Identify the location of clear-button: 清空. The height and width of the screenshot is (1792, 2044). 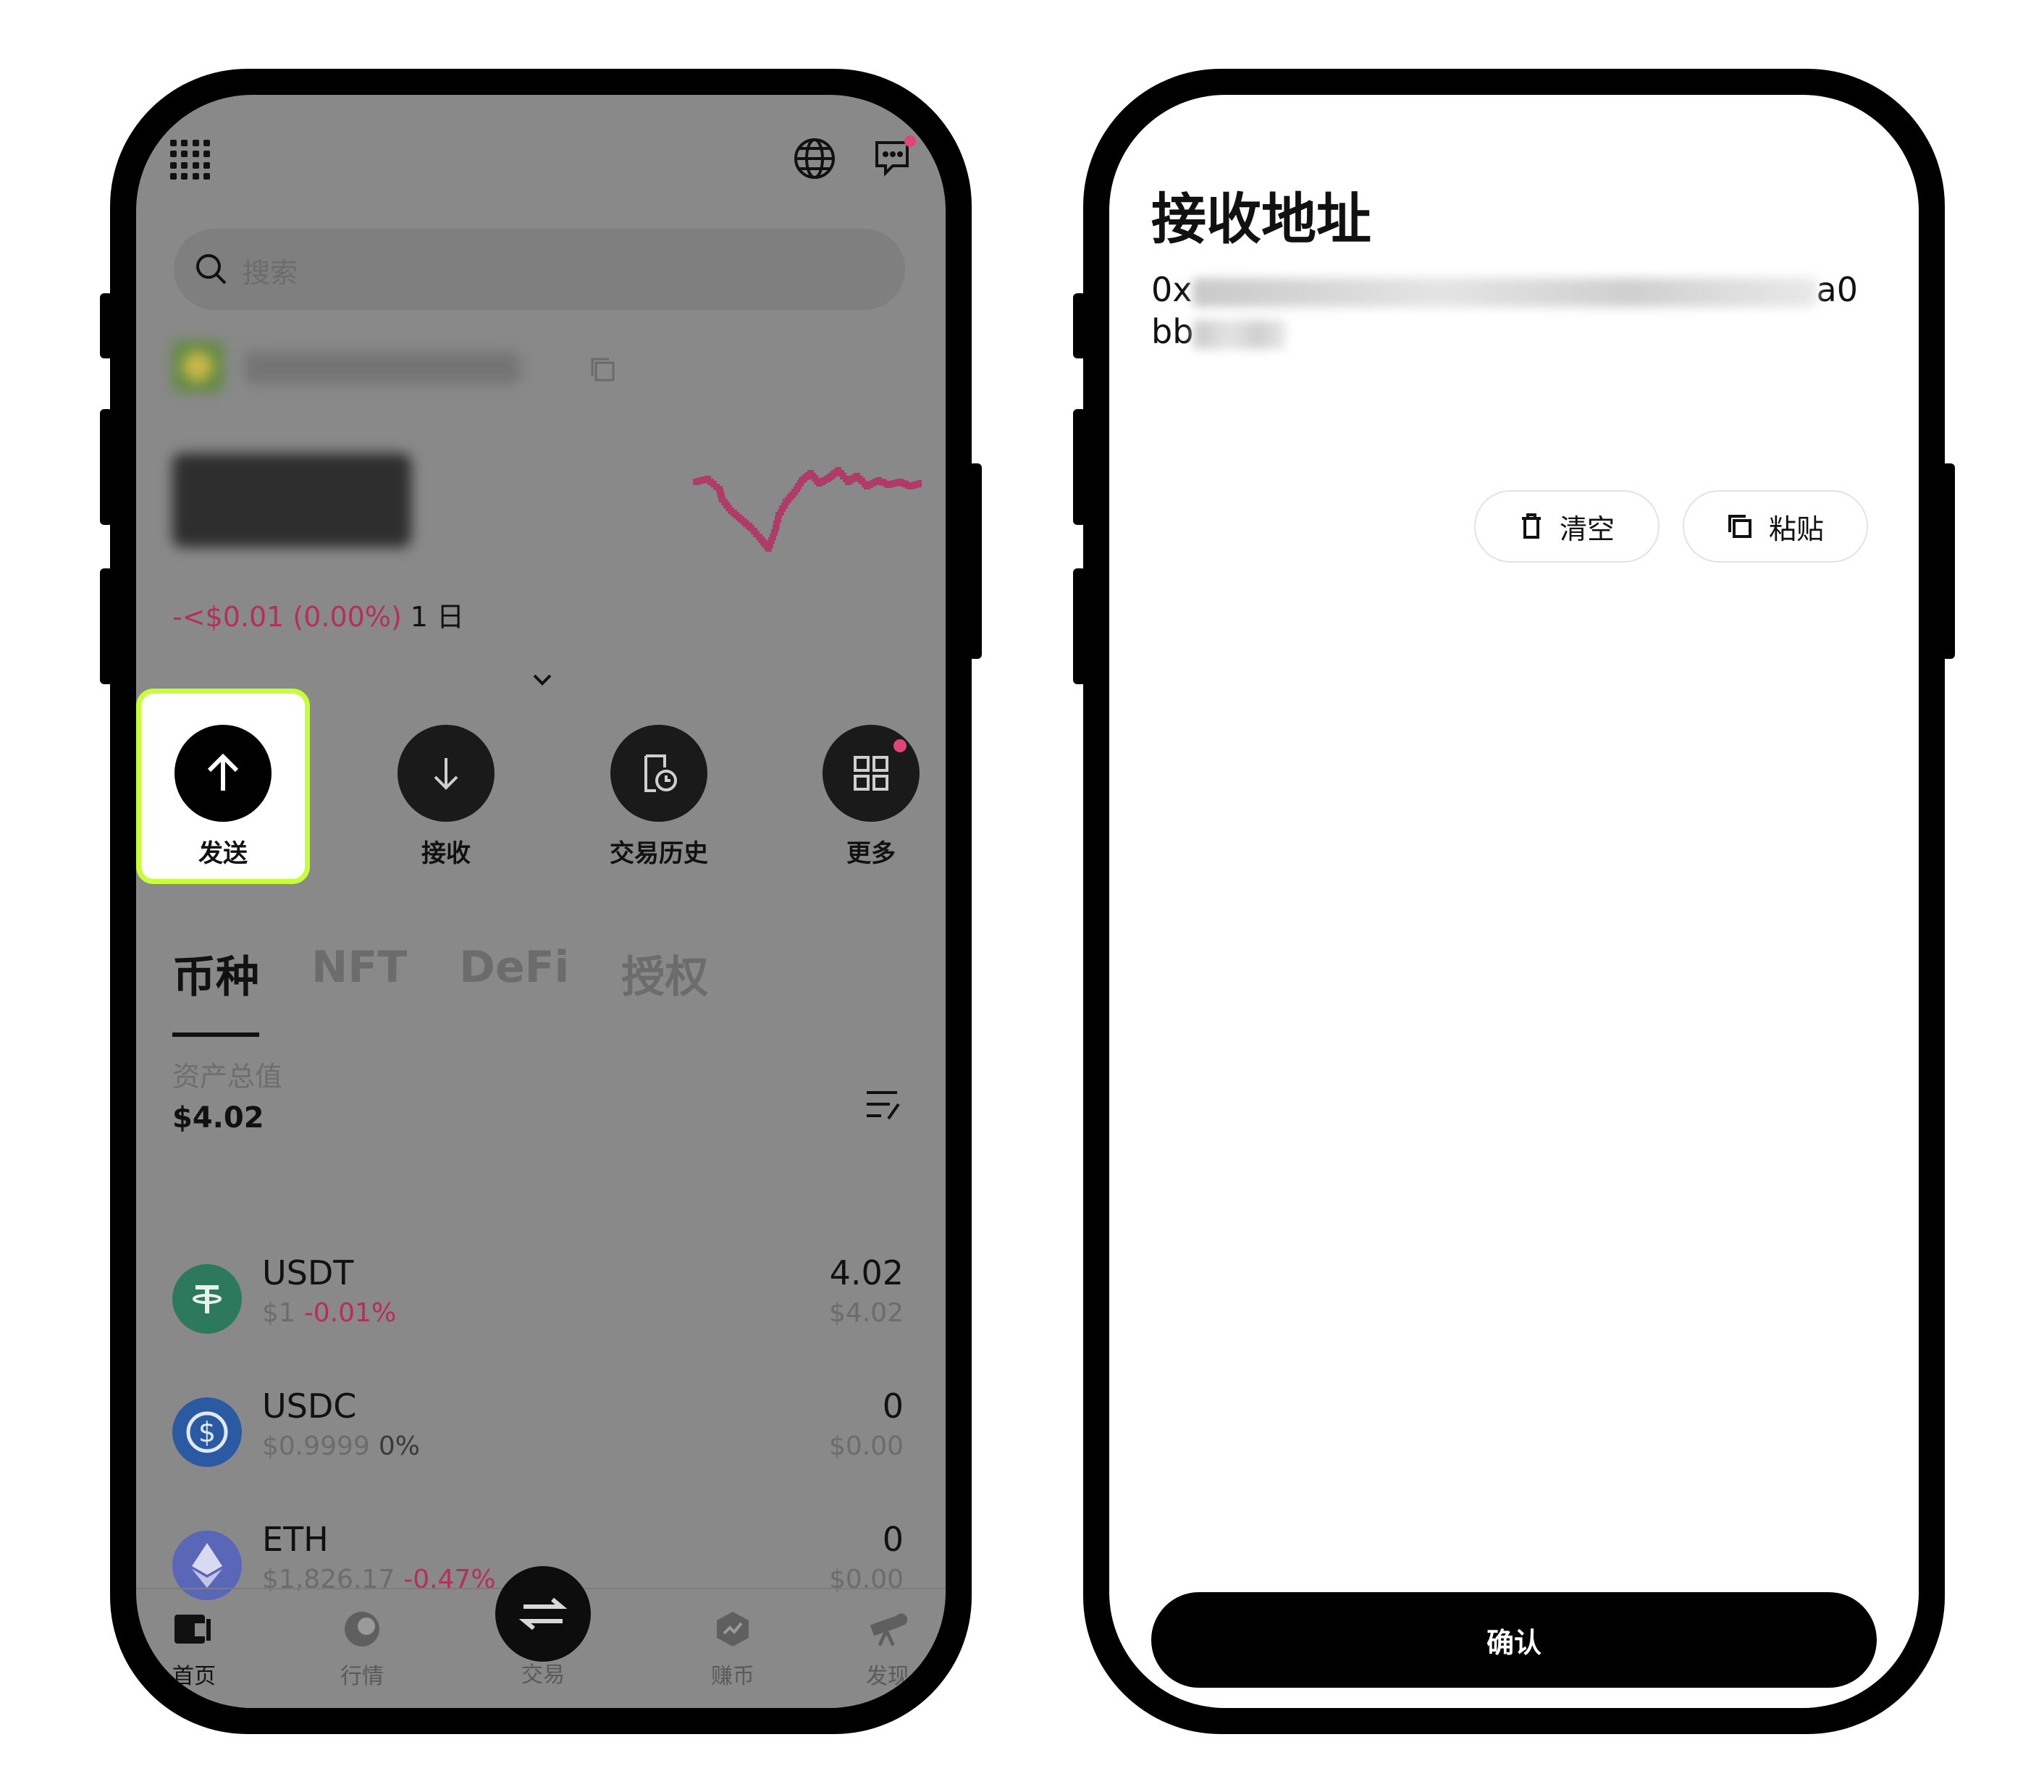
(1567, 526).